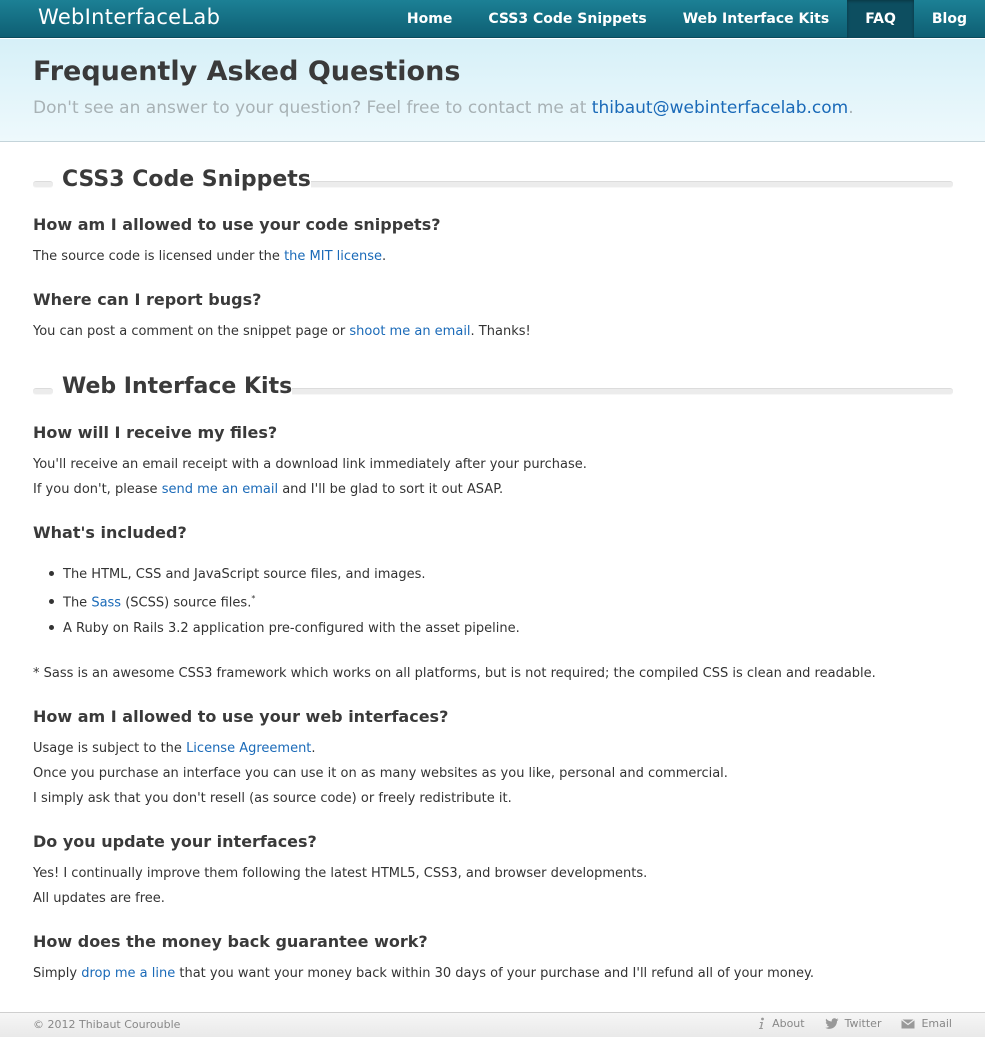  I want to click on section-heading-css3-code-snippets: CSS3 Code Snippets, so click(493, 182).